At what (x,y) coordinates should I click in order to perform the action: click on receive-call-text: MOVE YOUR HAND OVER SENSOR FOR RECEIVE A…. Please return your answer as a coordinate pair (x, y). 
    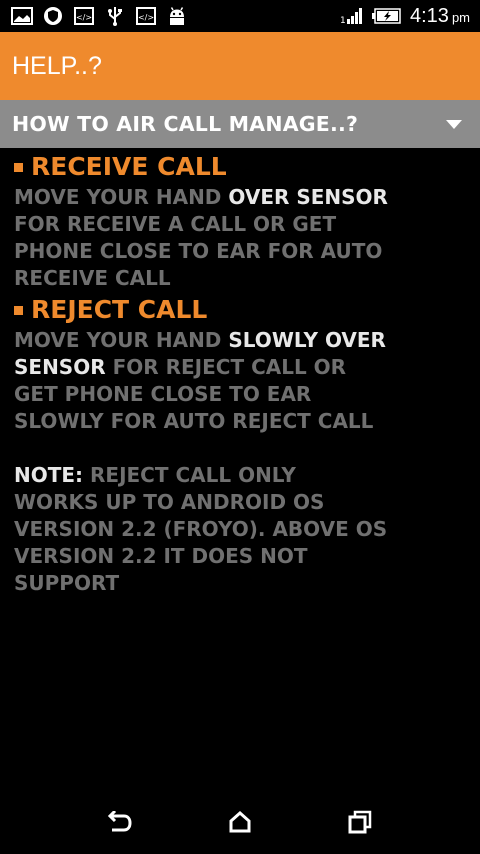
    Looking at the image, I should click on (201, 237).